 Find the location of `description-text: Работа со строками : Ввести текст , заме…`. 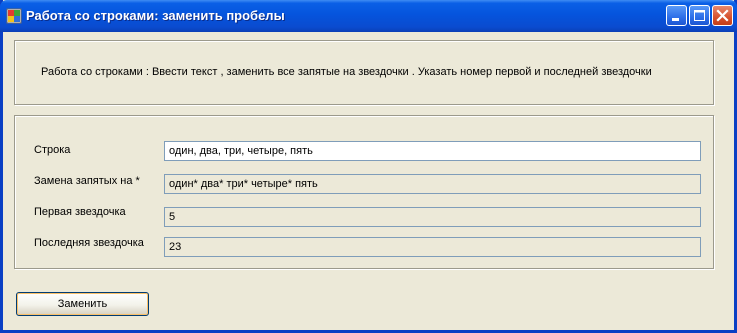

description-text: Работа со строками : Ввести текст , заме… is located at coordinates (346, 72).